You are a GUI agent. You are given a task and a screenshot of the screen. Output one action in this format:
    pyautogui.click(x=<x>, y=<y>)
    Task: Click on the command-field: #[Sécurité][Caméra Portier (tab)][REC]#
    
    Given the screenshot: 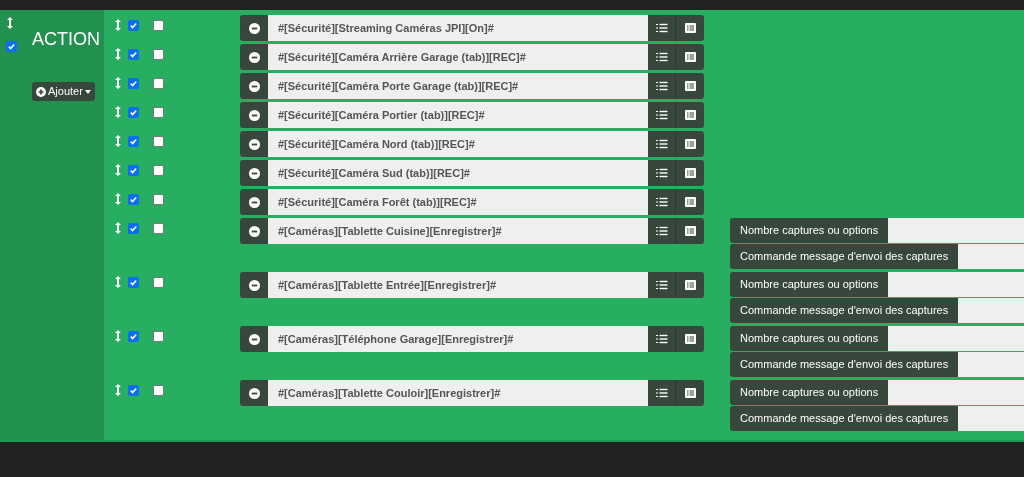 What is the action you would take?
    pyautogui.click(x=458, y=115)
    